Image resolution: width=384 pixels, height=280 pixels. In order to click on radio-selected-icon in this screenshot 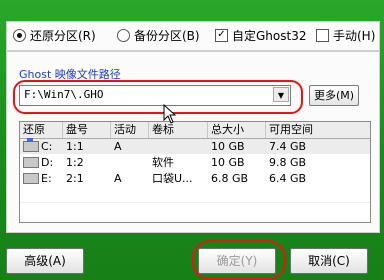, I will do `click(19, 35)`.